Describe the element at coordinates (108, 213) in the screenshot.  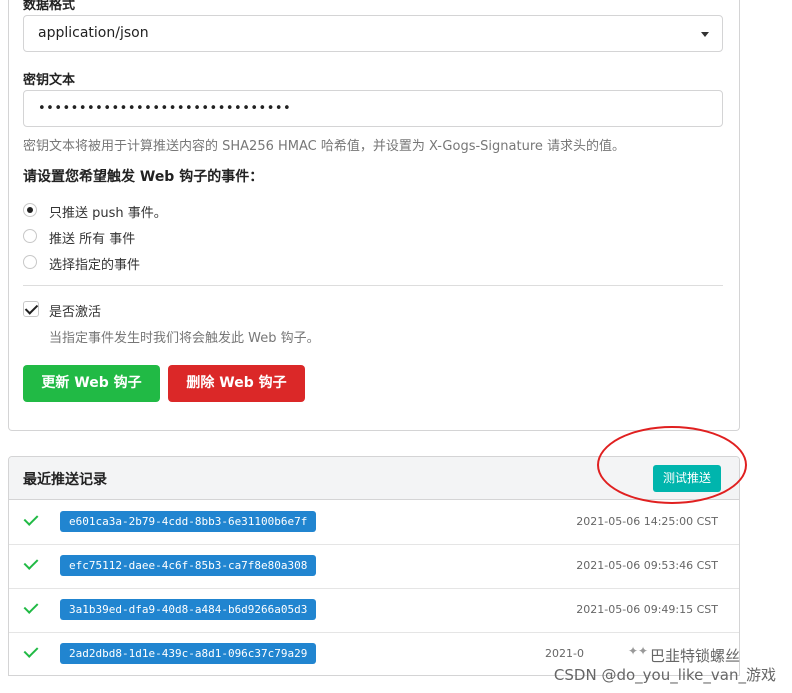
I see `event-option-label: 只推送 push 事件。` at that location.